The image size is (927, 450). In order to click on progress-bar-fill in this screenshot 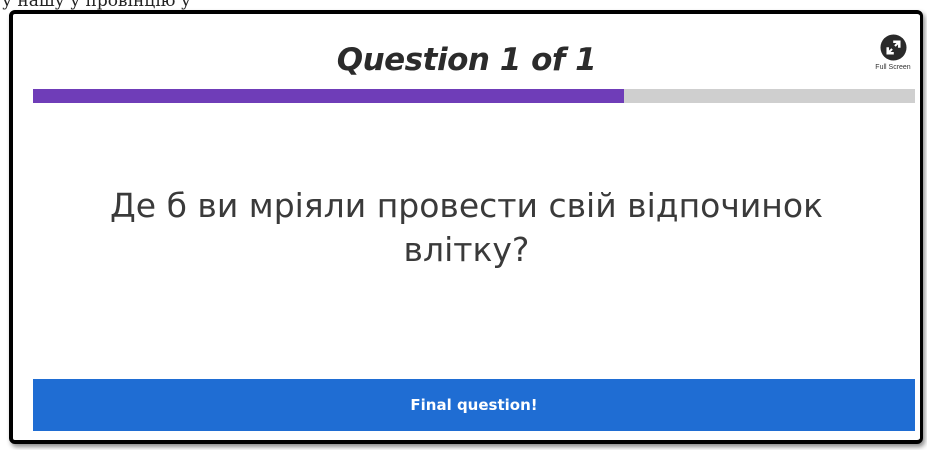, I will do `click(328, 96)`.